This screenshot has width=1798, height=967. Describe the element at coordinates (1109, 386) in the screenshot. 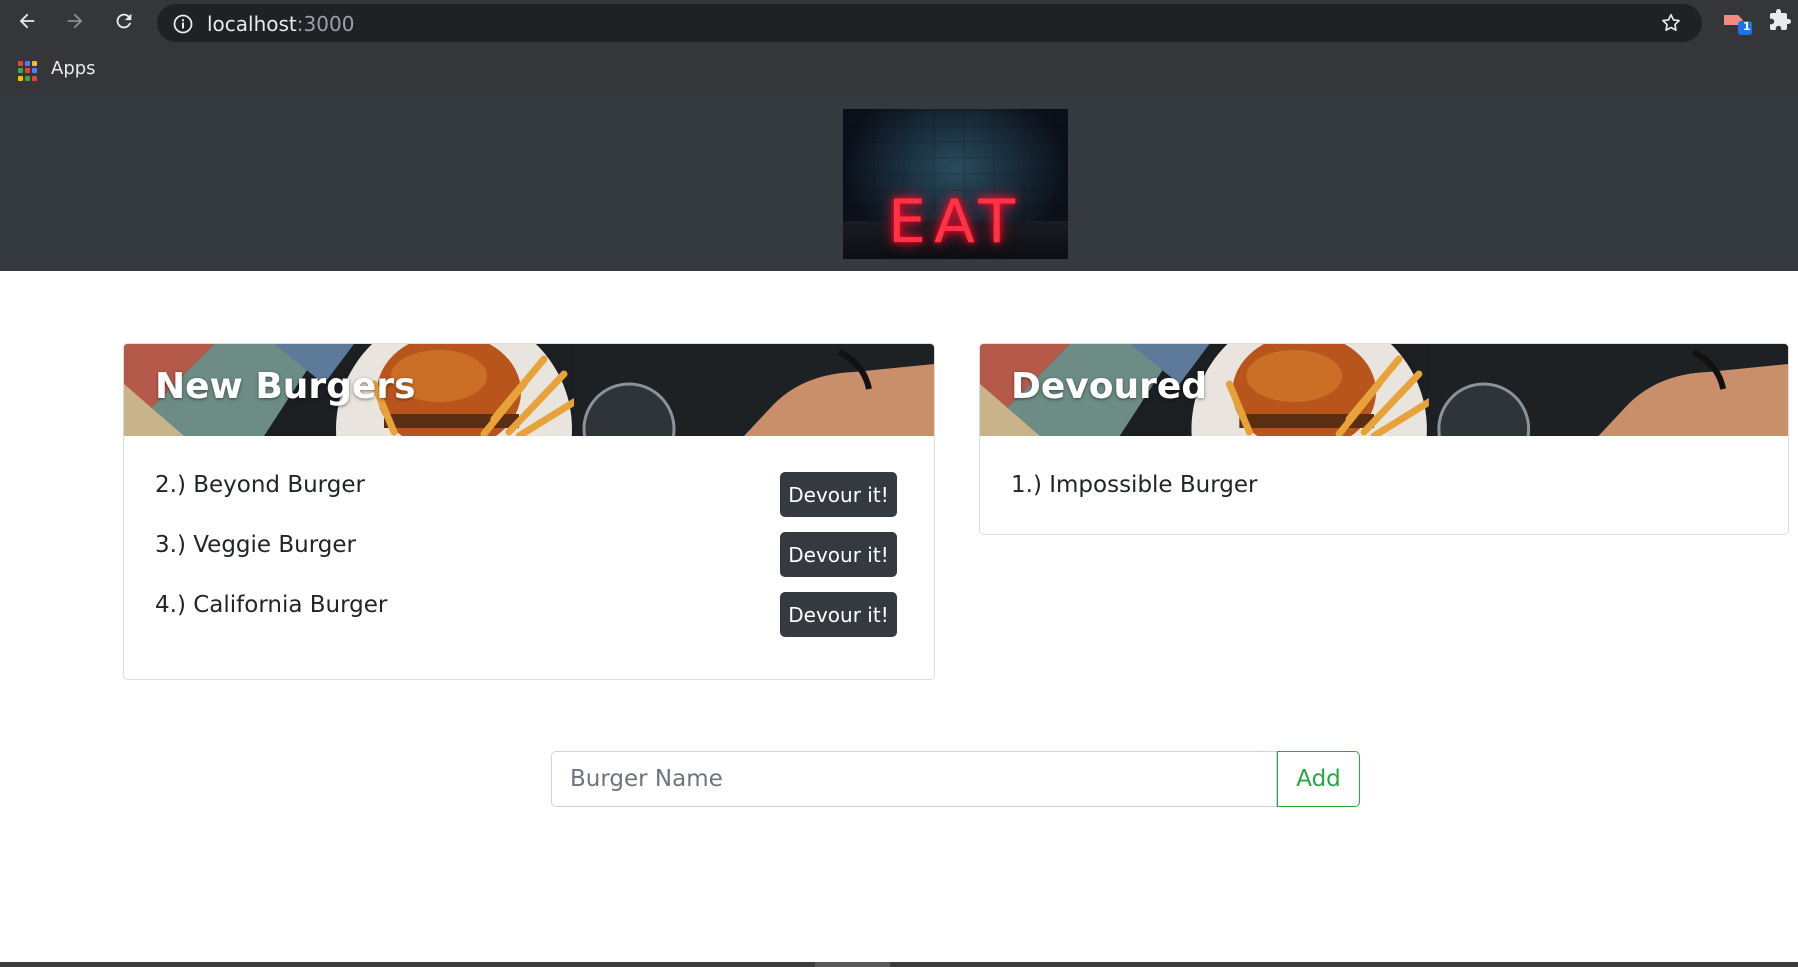

I see `devoured-title: Devoured` at that location.